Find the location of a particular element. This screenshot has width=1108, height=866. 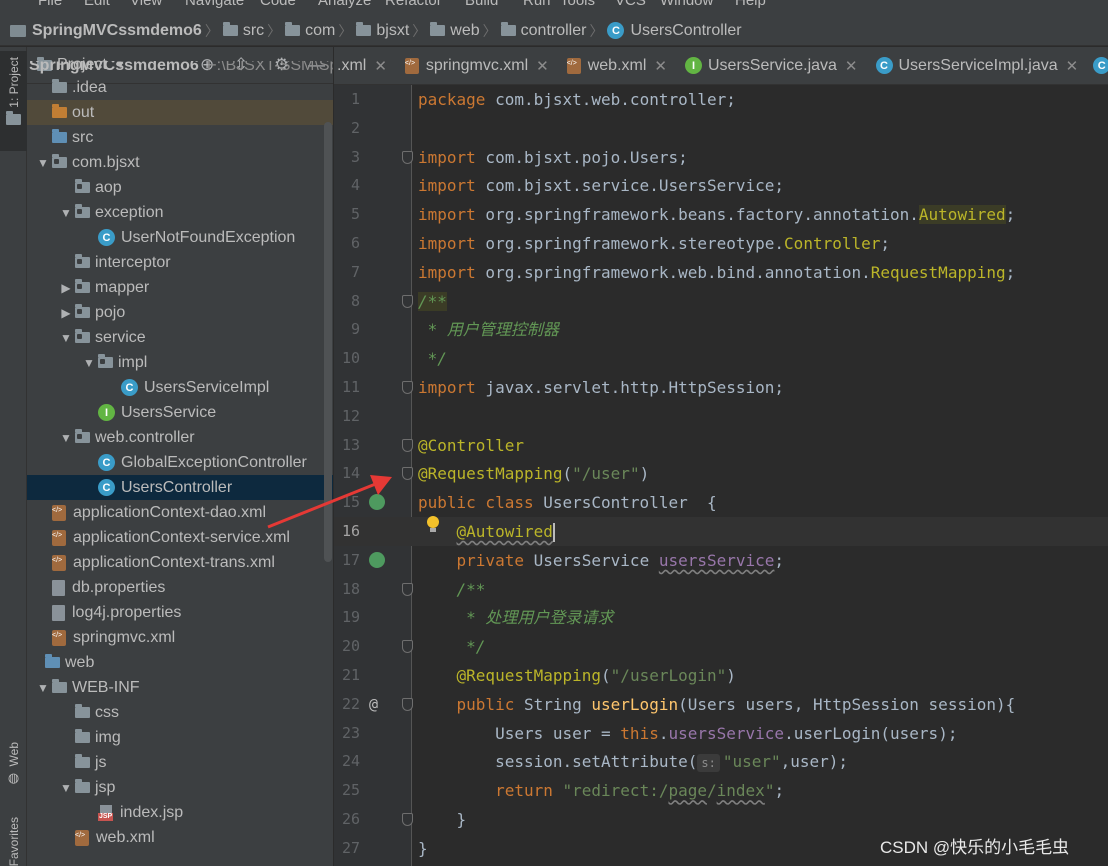

tree-item-impl: ▼ impl is located at coordinates (180, 362).